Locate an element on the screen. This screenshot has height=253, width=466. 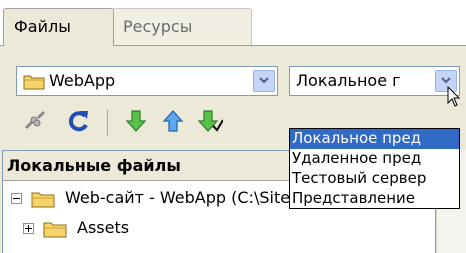
view-select: Локальное г is located at coordinates (374, 81).